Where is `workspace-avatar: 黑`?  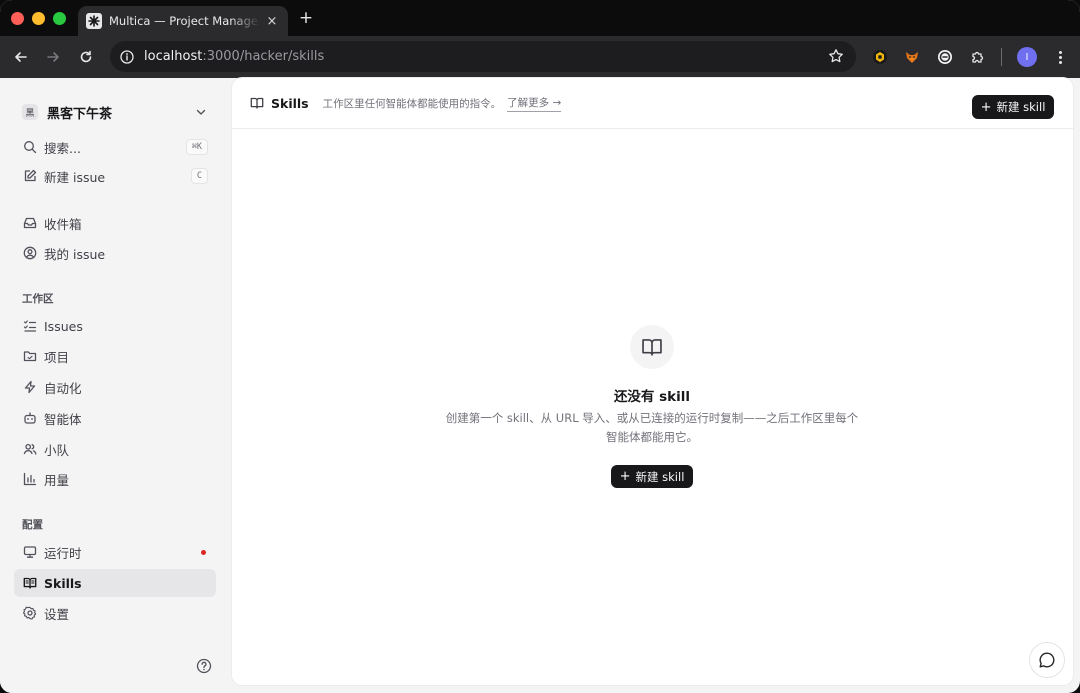
workspace-avatar: 黑 is located at coordinates (30, 112).